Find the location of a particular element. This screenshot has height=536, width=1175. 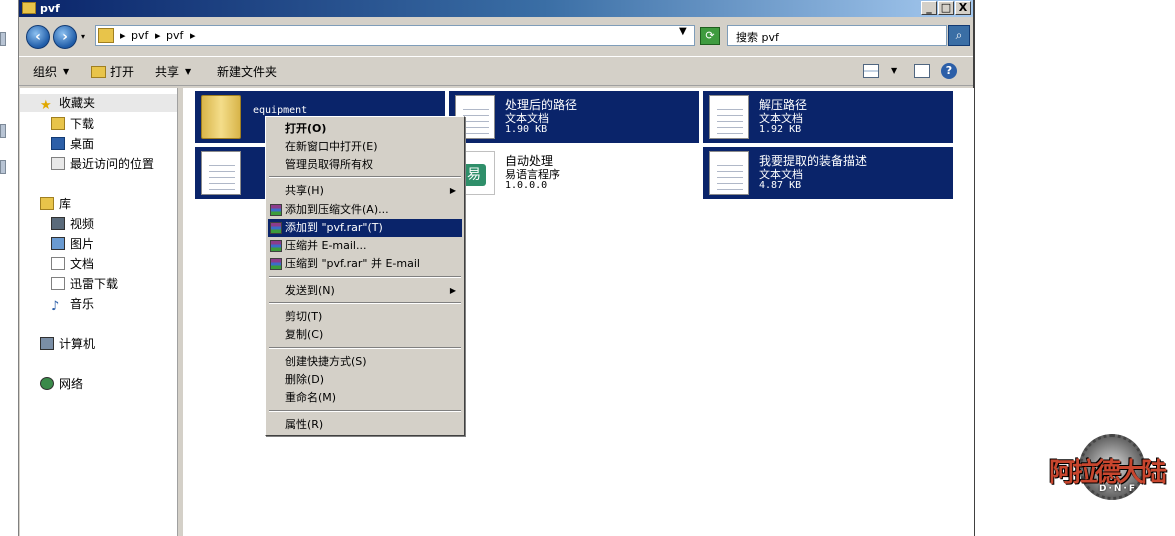

menu-item-send-to: 发送到(N) ▶ is located at coordinates (365, 291).